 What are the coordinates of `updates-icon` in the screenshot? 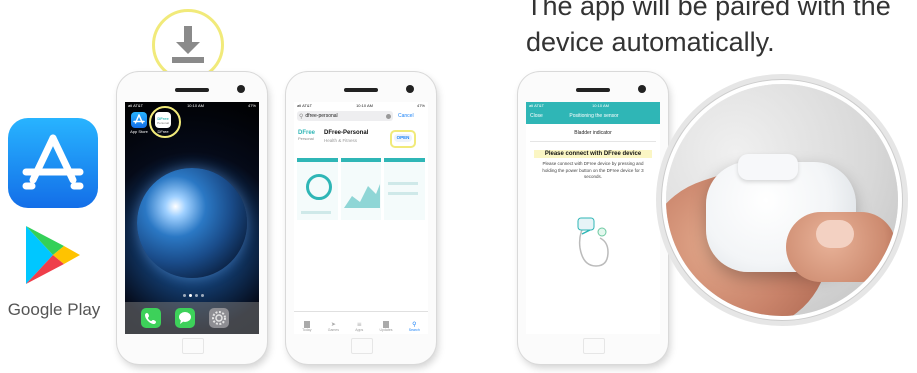 It's located at (386, 324).